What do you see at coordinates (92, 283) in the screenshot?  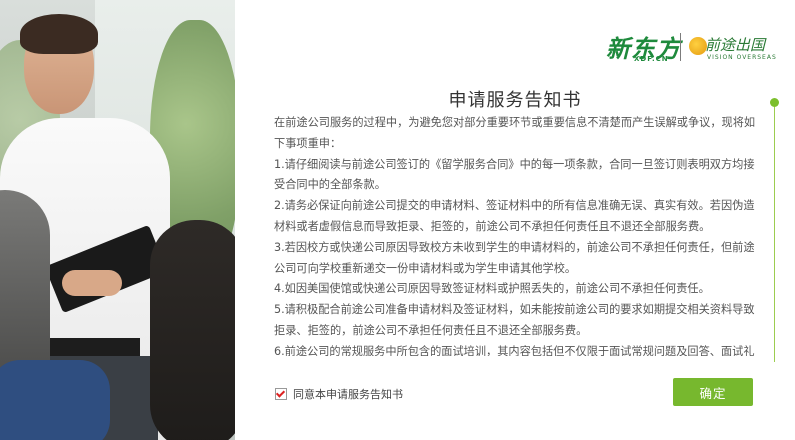 I see `presenter-hand` at bounding box center [92, 283].